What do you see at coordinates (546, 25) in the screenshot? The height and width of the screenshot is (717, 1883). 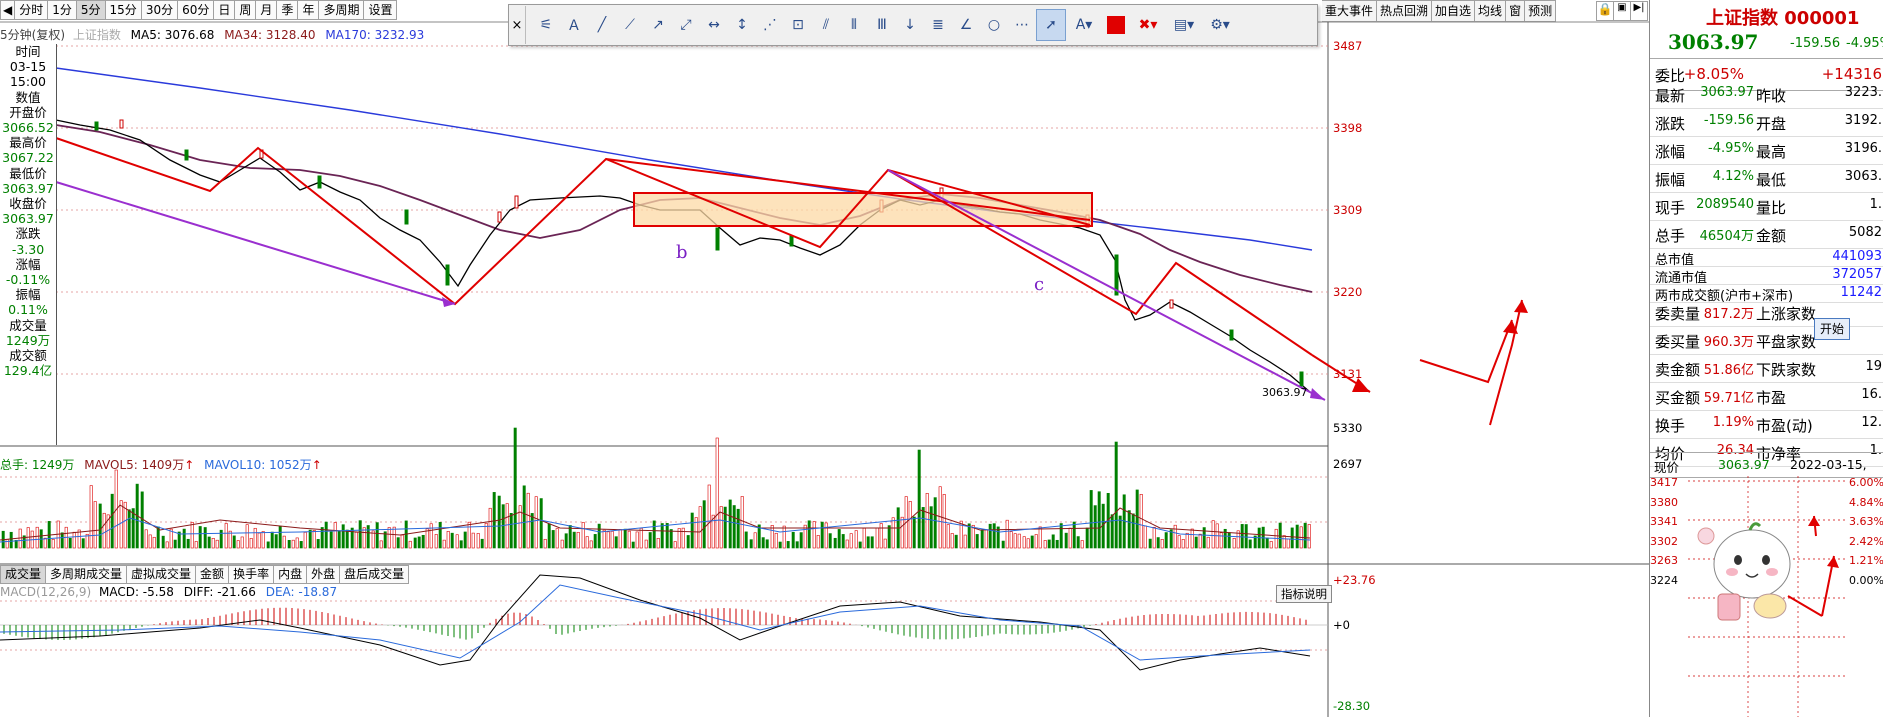 I see `tool-setting-icon: ⚟` at bounding box center [546, 25].